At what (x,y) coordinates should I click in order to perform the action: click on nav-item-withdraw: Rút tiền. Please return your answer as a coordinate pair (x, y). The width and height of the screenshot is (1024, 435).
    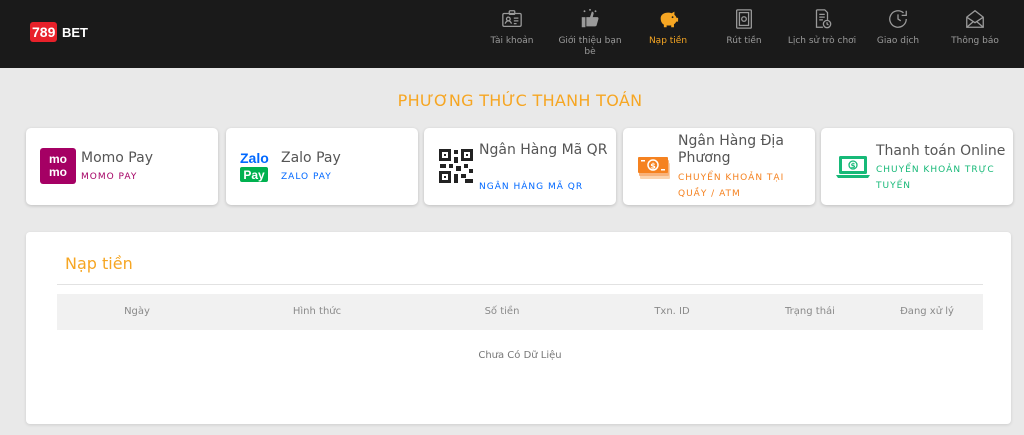
    Looking at the image, I should click on (744, 36).